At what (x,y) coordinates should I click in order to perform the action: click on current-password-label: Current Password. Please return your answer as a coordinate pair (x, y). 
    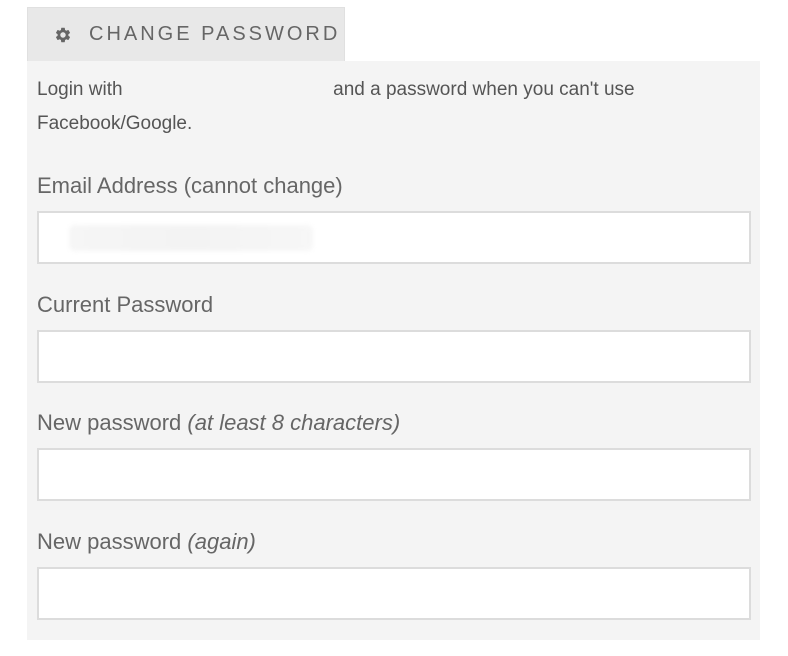
    Looking at the image, I should click on (125, 304).